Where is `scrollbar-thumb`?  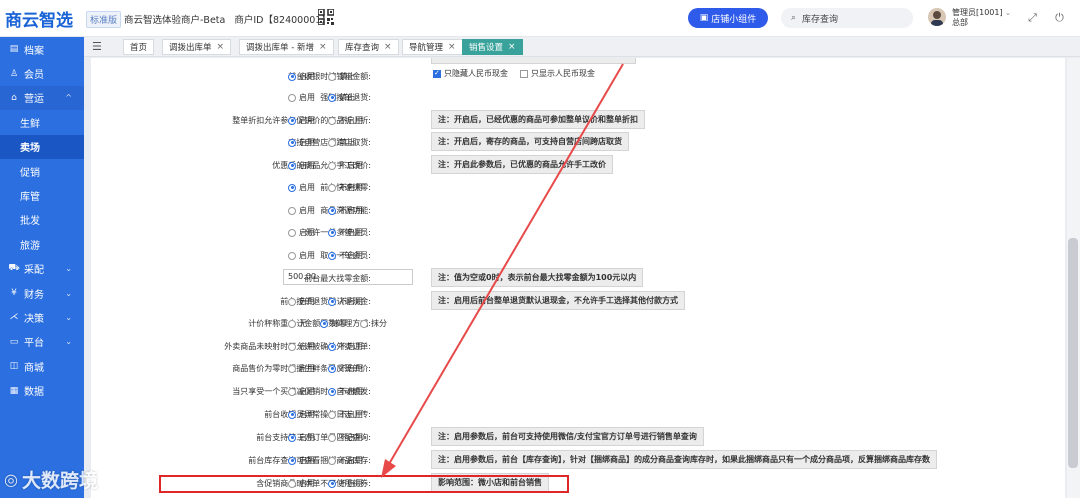
scrollbar-thumb is located at coordinates (1073, 353).